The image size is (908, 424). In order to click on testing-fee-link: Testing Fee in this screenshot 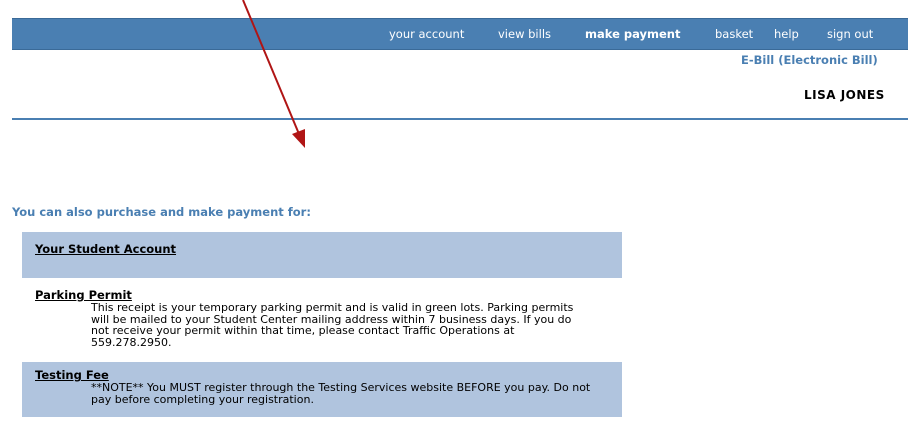, I will do `click(72, 375)`.